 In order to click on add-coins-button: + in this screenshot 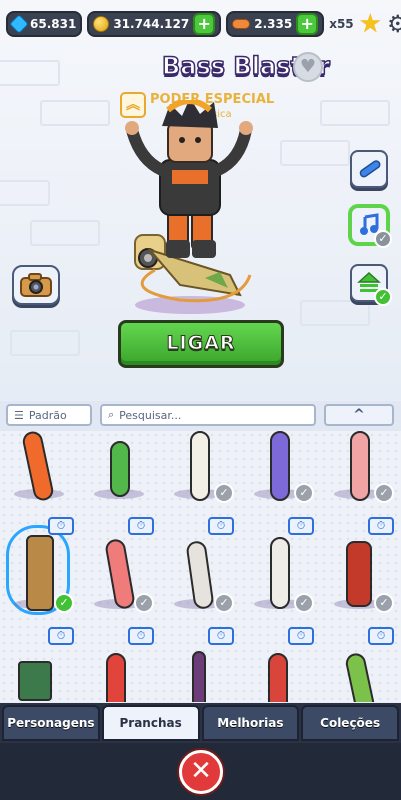, I will do `click(204, 24)`.